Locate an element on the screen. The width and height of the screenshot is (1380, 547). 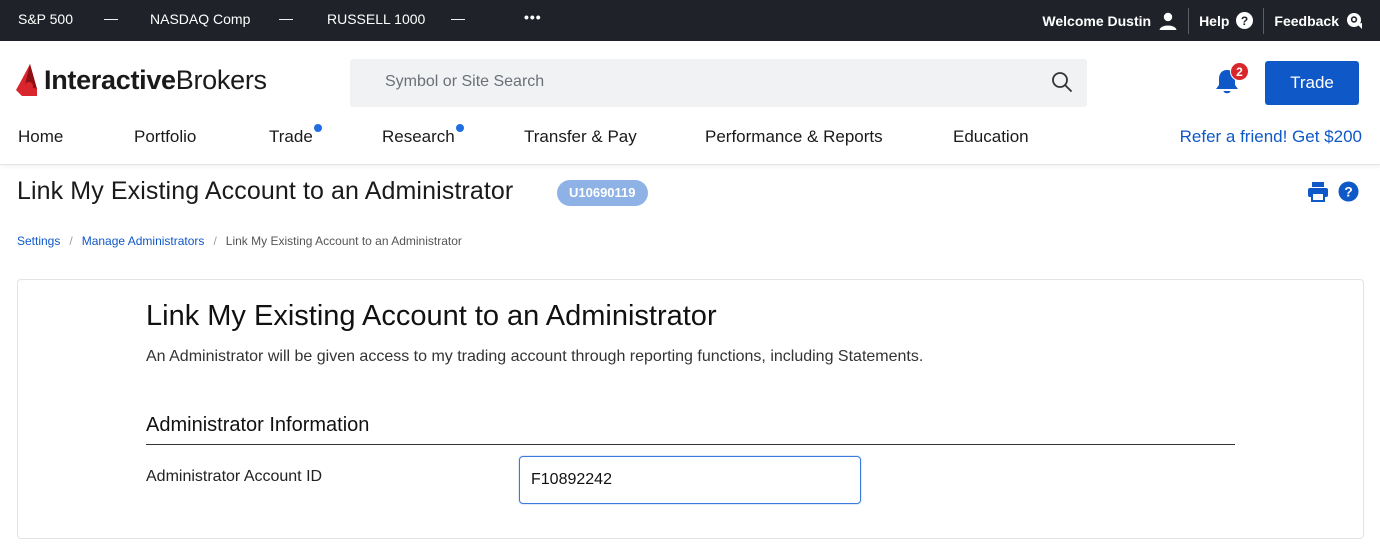
section-divider is located at coordinates (690, 444).